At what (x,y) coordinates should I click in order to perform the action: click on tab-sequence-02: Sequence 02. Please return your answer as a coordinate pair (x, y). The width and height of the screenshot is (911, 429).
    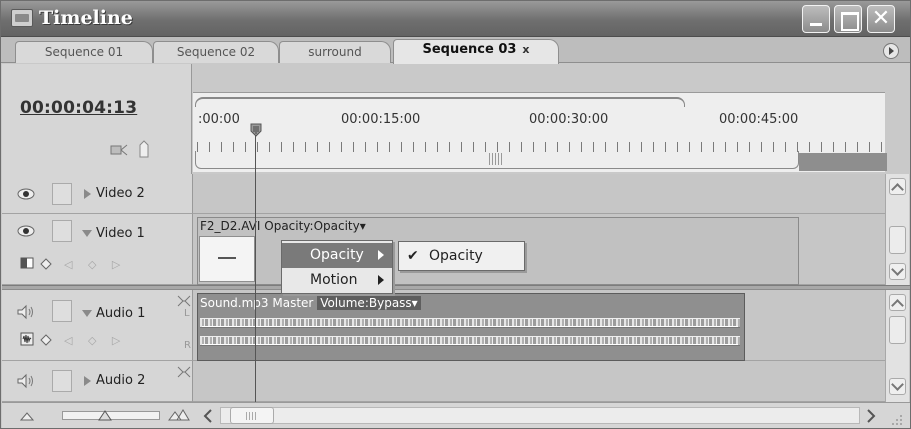
    Looking at the image, I should click on (216, 52).